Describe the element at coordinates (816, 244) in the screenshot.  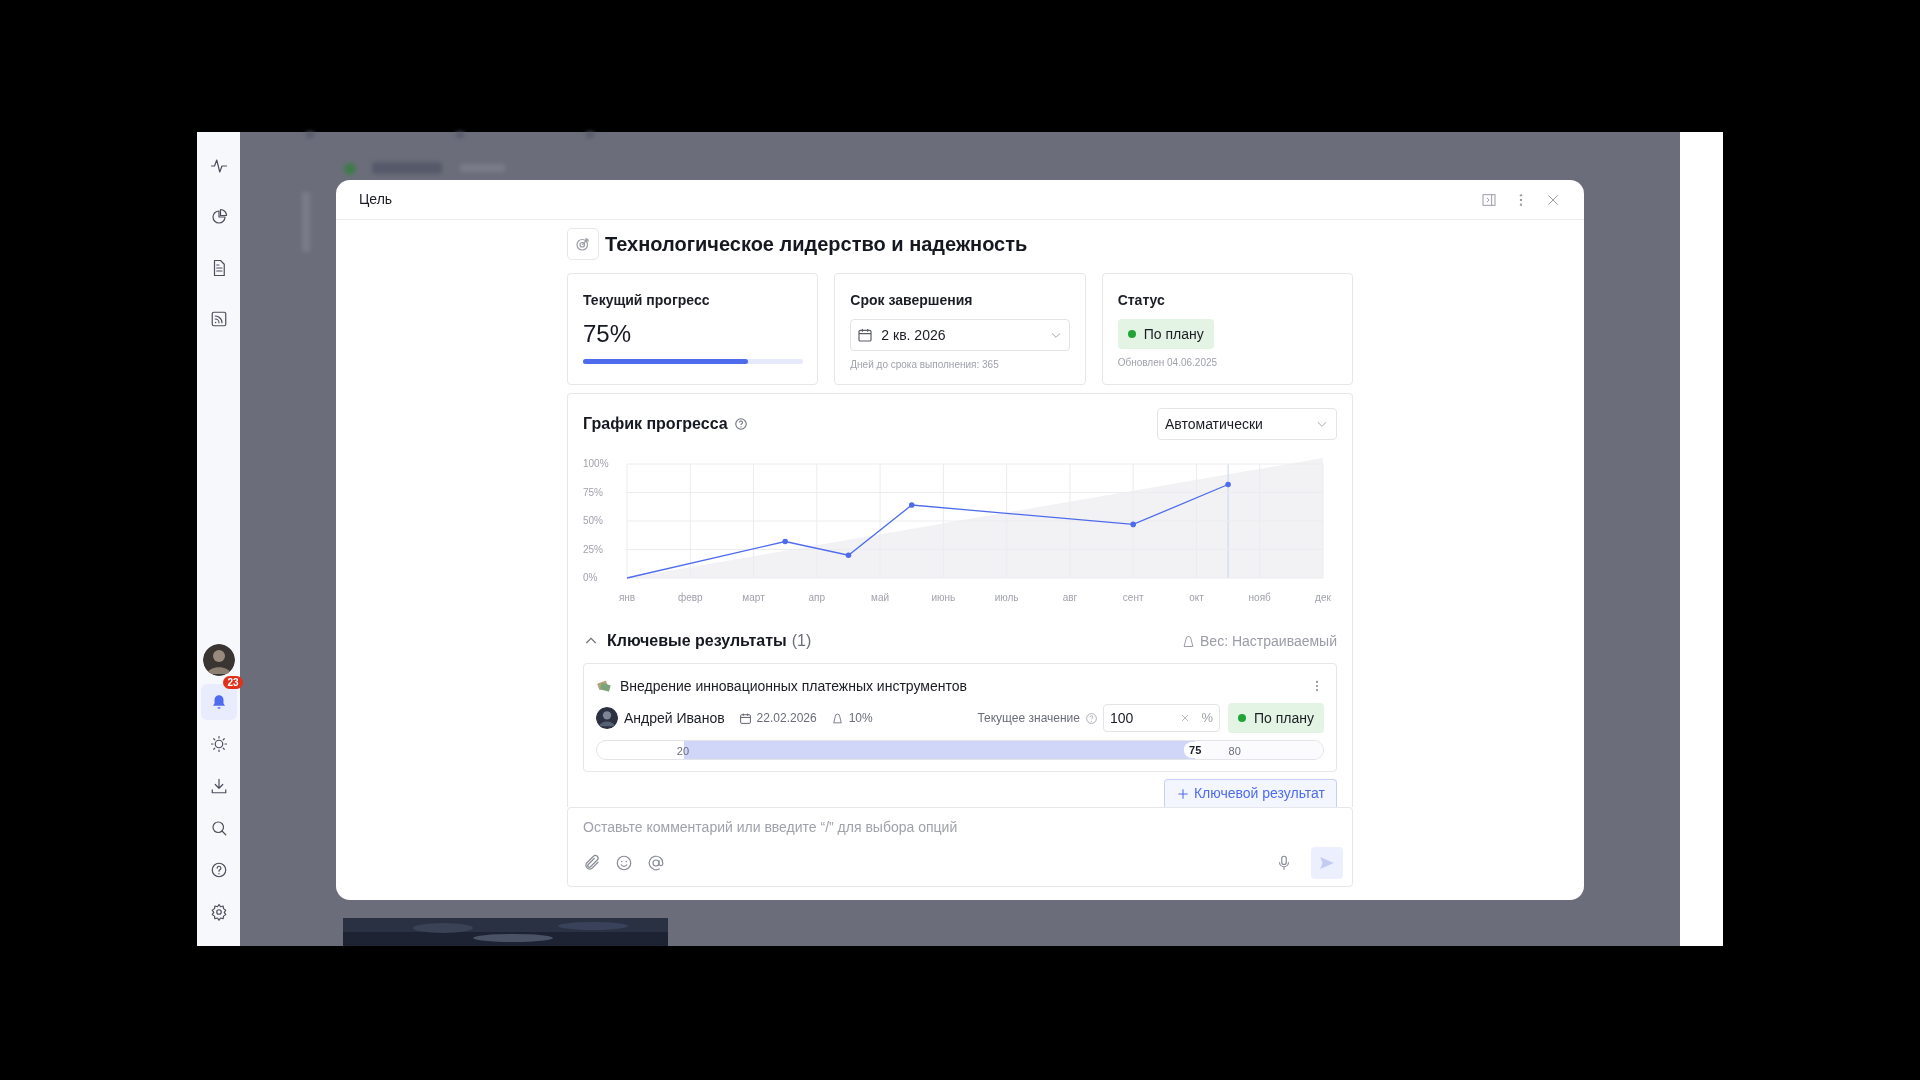
I see `goal-title: Технологическое лидерство и надежность` at that location.